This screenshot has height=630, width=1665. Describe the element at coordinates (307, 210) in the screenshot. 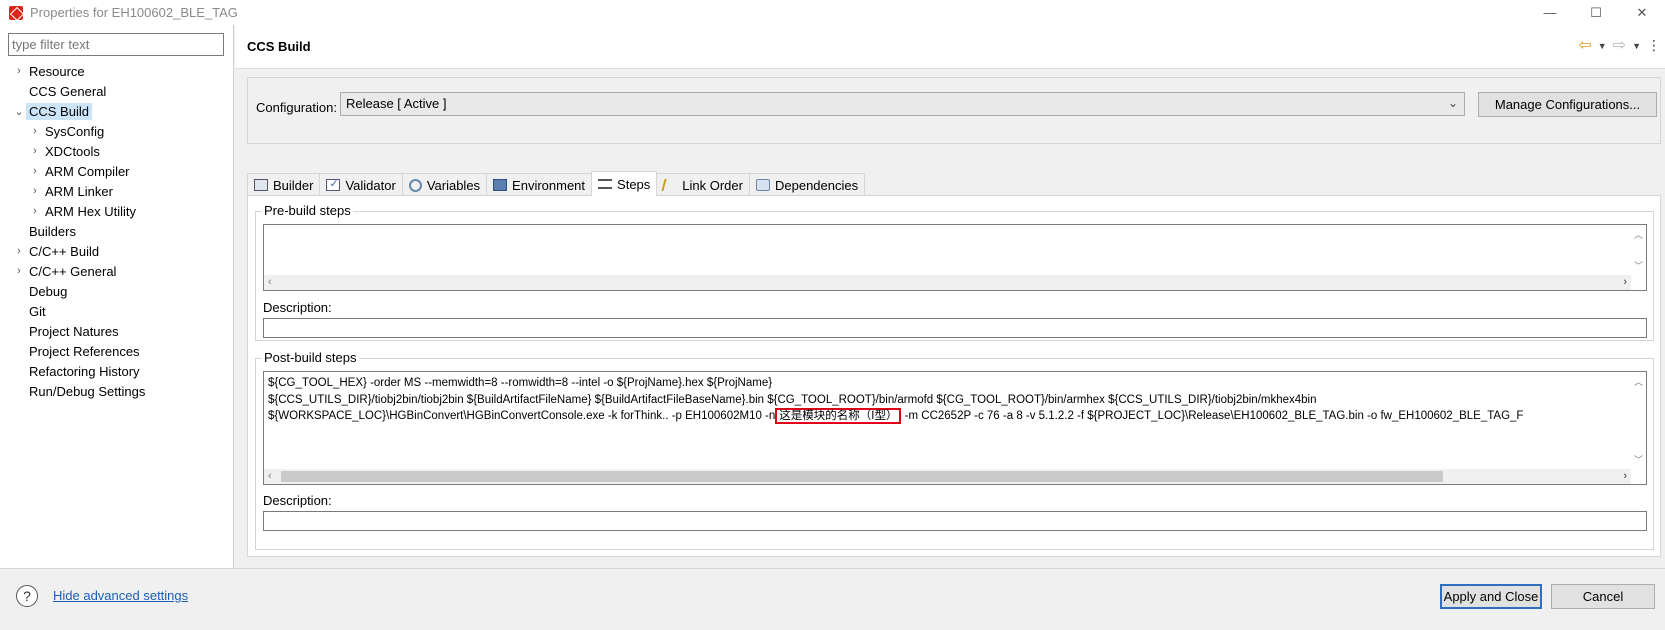

I see `pre-build-title: Pre-build steps` at that location.